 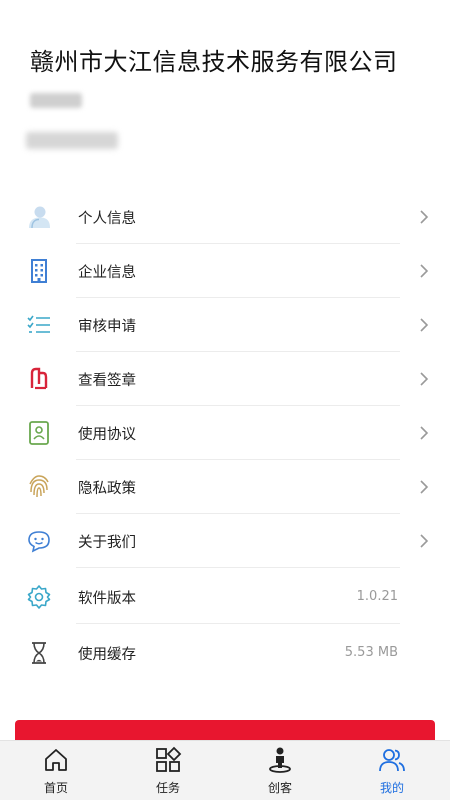 I want to click on tab-label: 任务, so click(x=167, y=788).